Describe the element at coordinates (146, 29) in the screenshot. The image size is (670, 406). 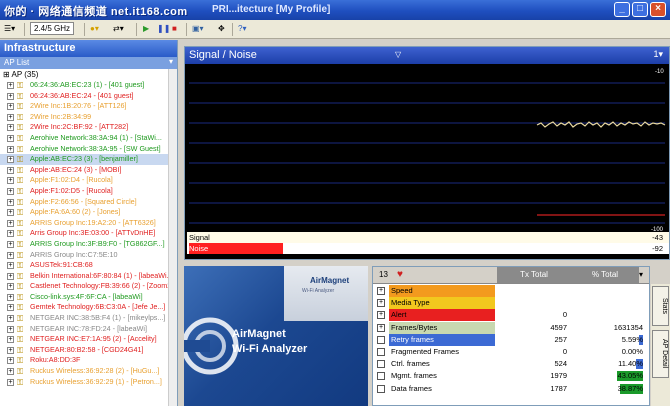
I see `play-icon: ▶` at that location.